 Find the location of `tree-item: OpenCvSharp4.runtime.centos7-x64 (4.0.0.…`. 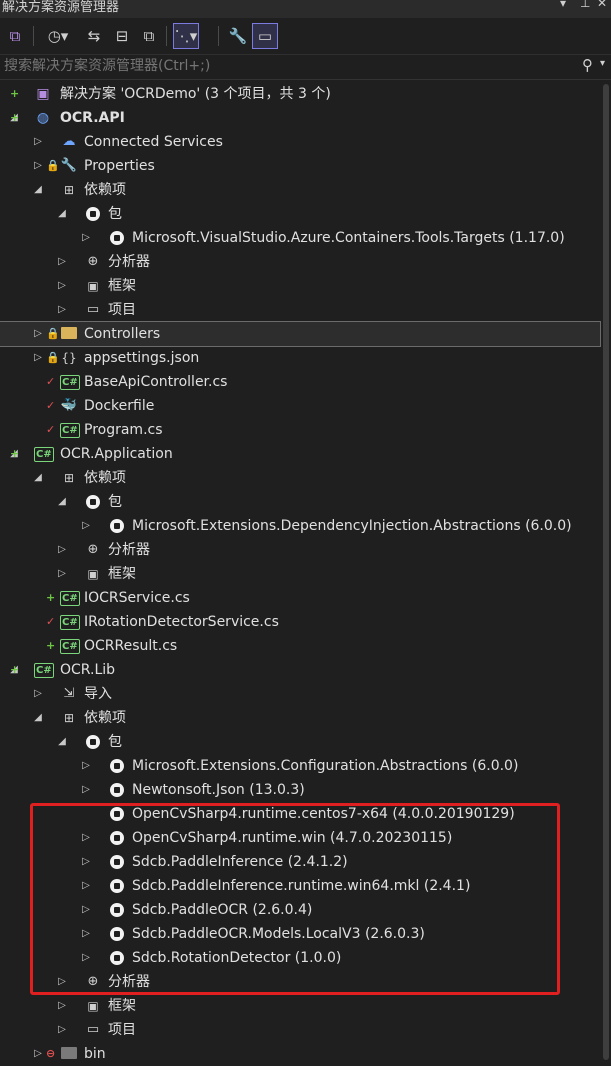

tree-item: OpenCvSharp4.runtime.centos7-x64 (4.0.0.… is located at coordinates (300, 814).